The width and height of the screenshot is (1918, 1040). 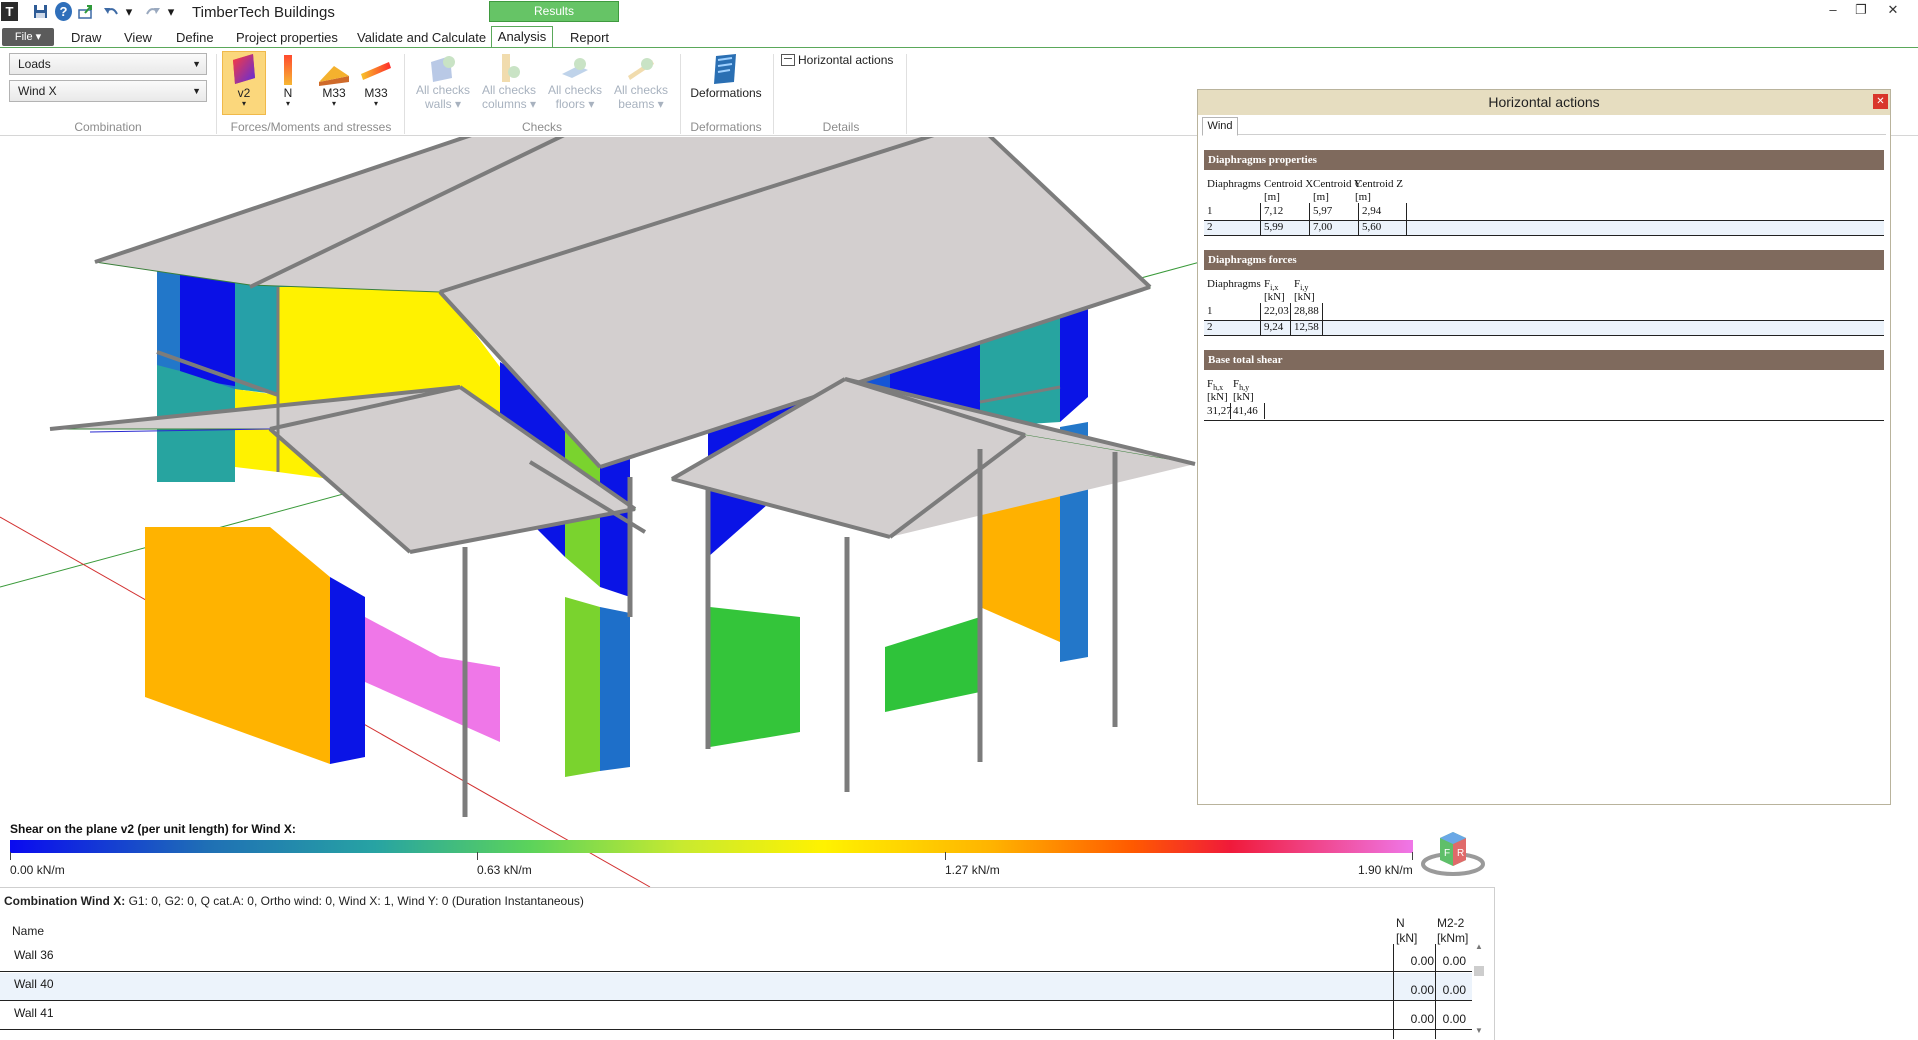 I want to click on row-highlight, so click(x=1544, y=228).